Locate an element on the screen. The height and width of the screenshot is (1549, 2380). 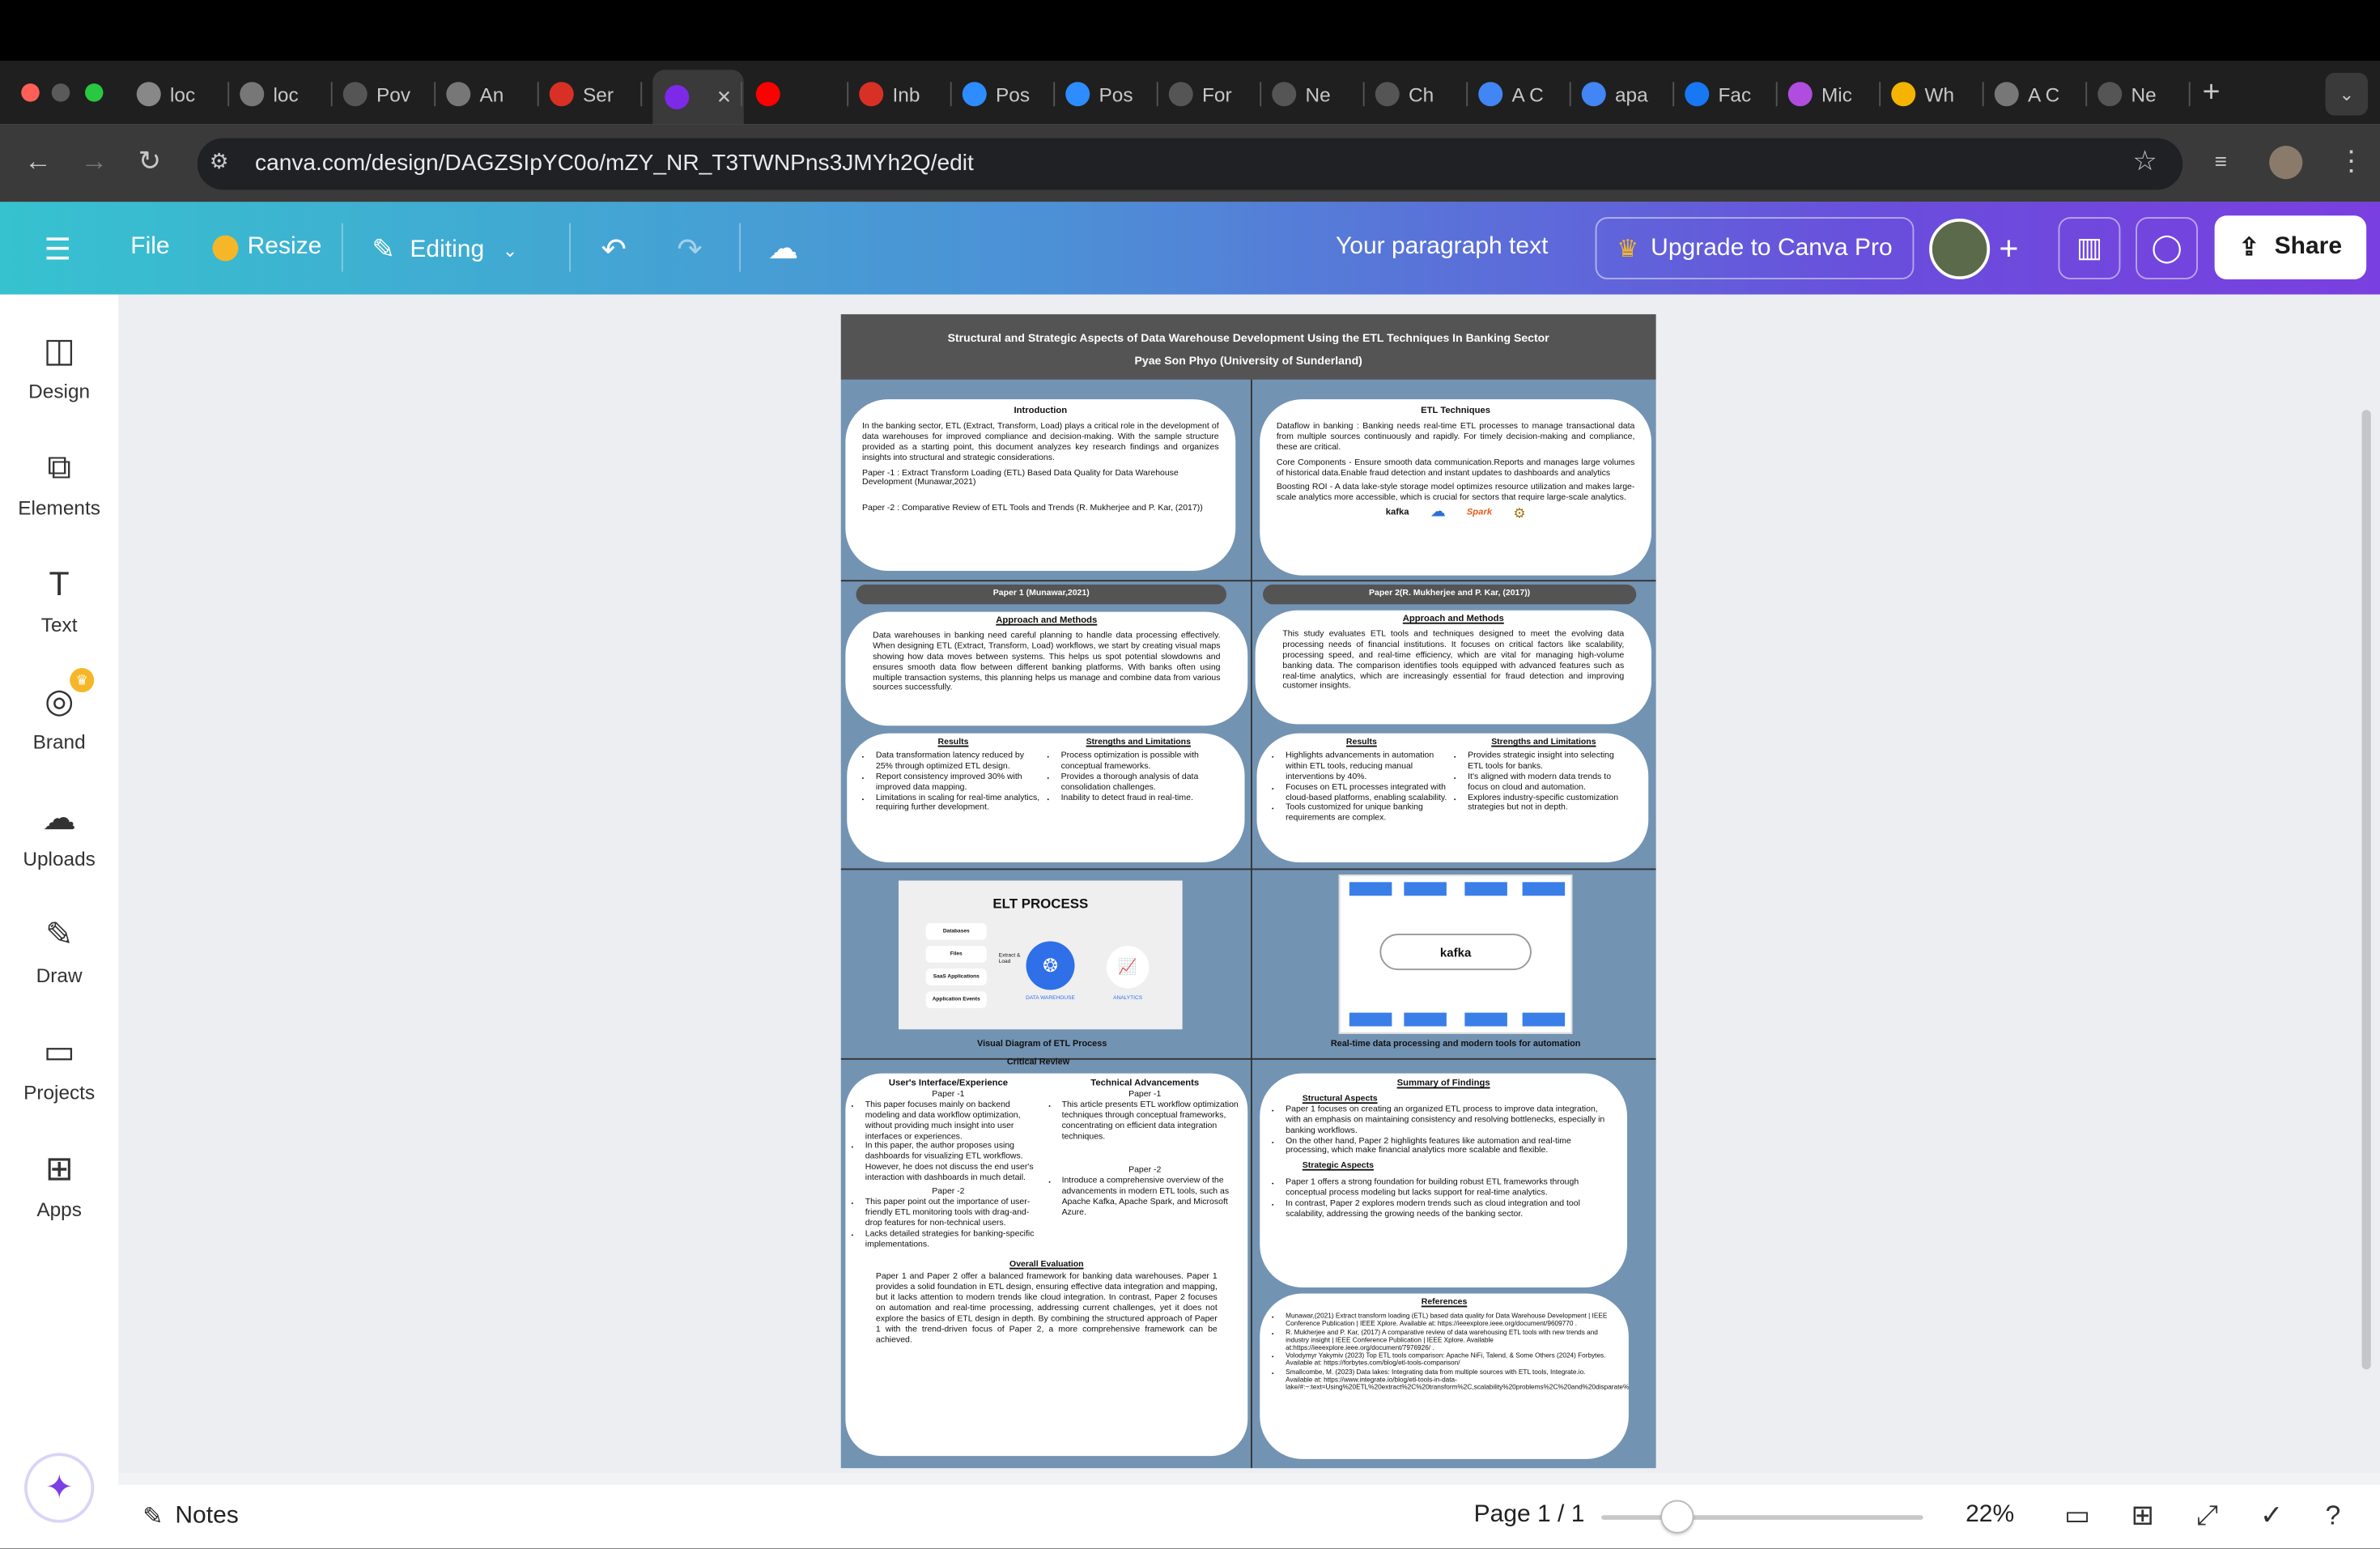
media-control-icon: ≡ is located at coordinates (2221, 161).